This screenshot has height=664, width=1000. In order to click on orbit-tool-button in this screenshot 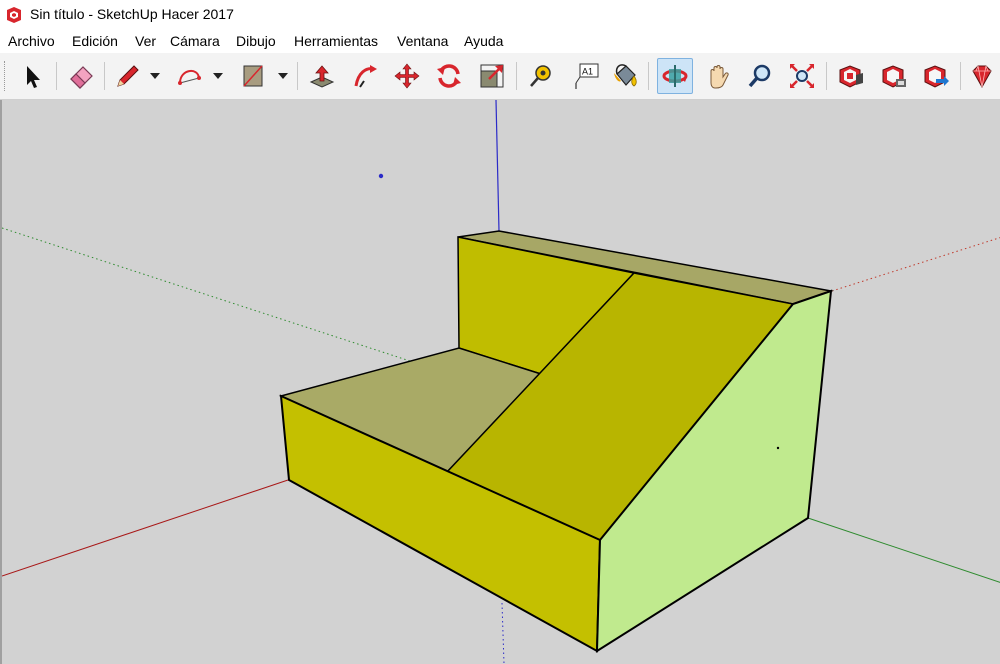, I will do `click(675, 76)`.